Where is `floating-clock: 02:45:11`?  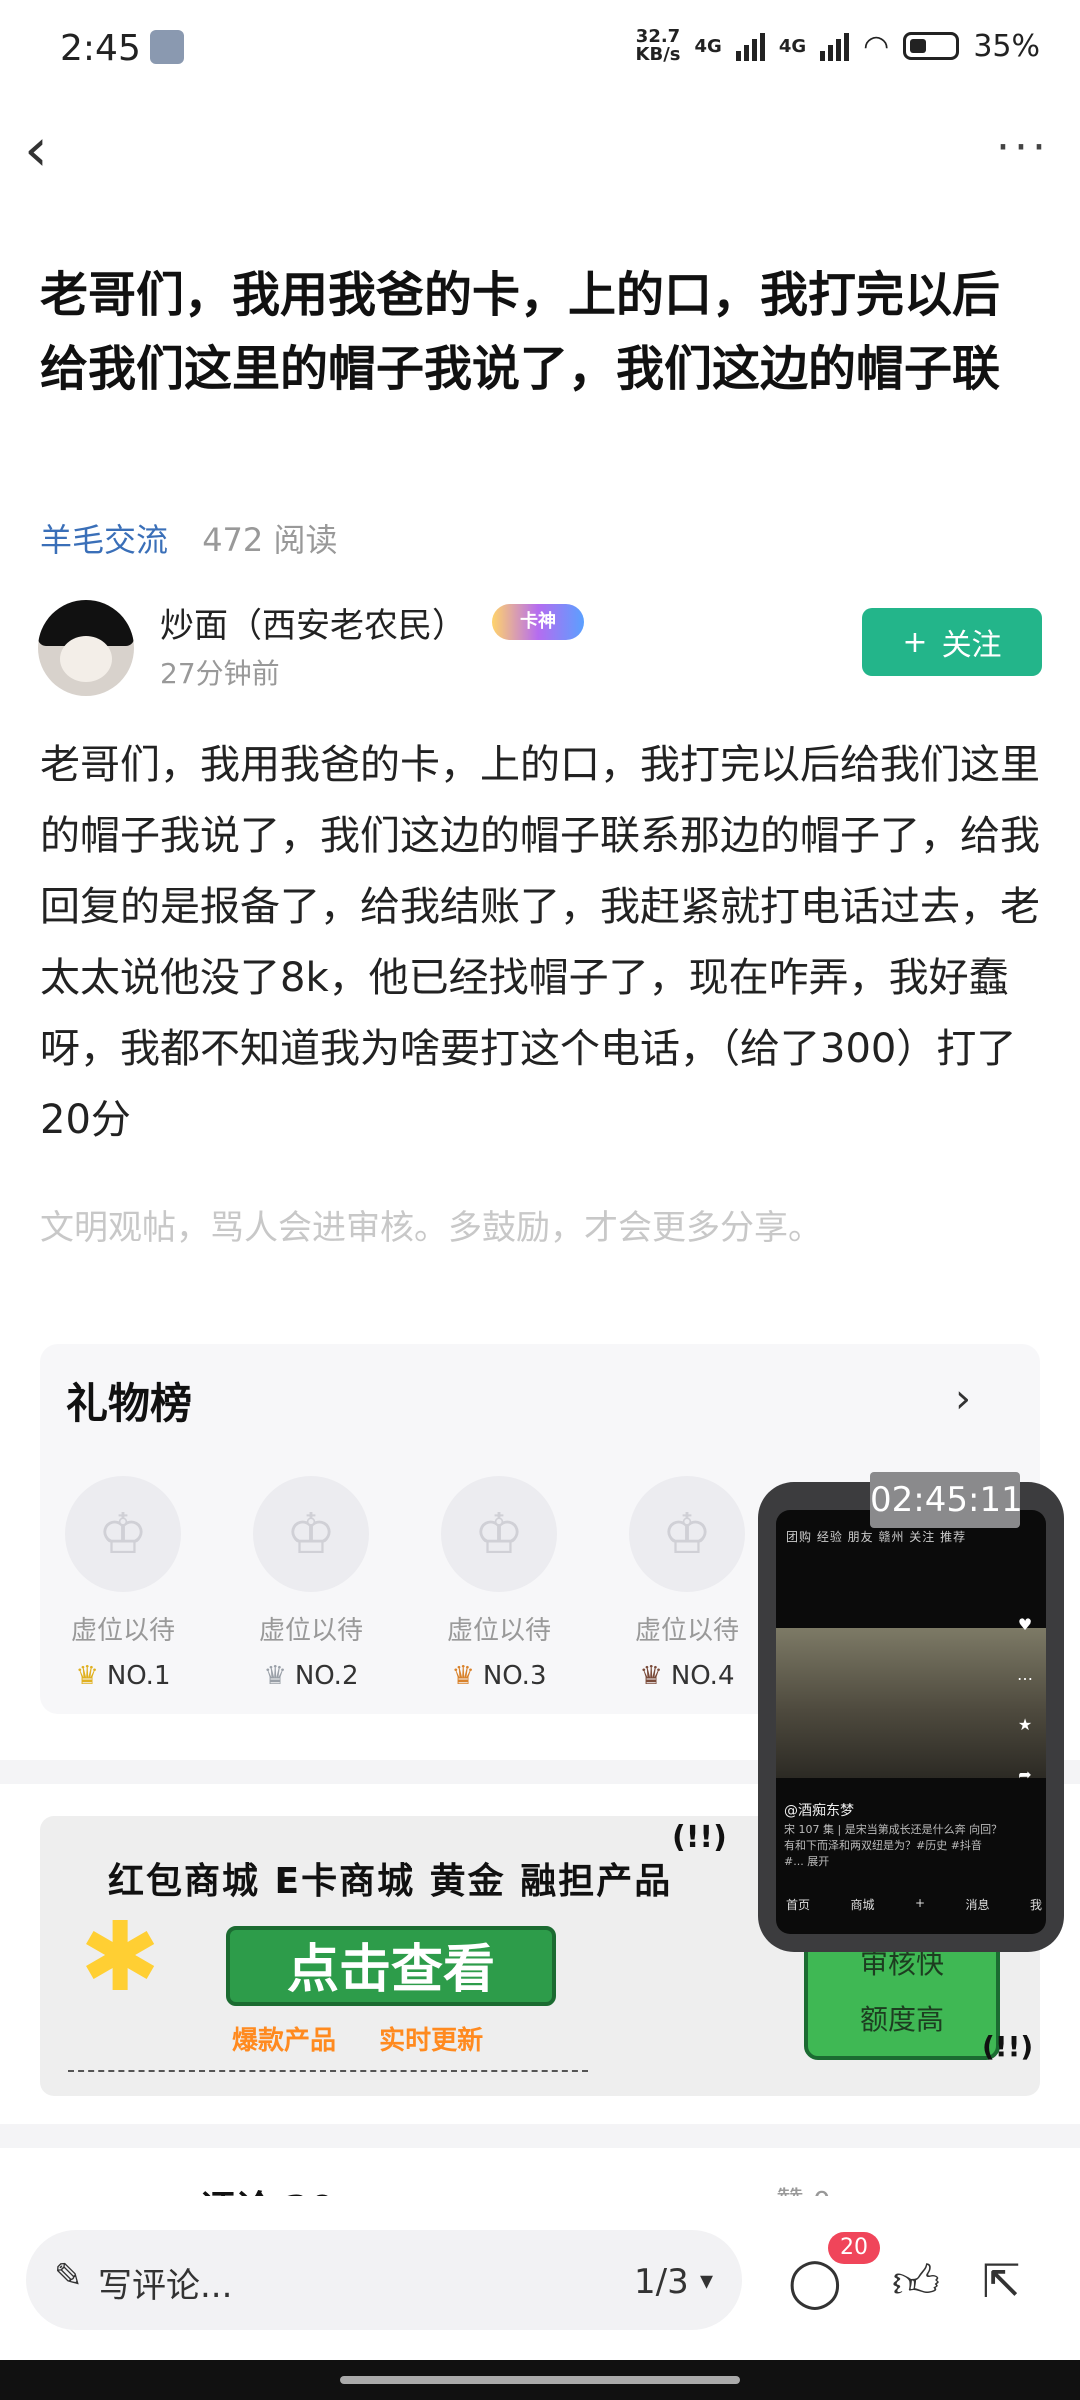 floating-clock: 02:45:11 is located at coordinates (946, 1500).